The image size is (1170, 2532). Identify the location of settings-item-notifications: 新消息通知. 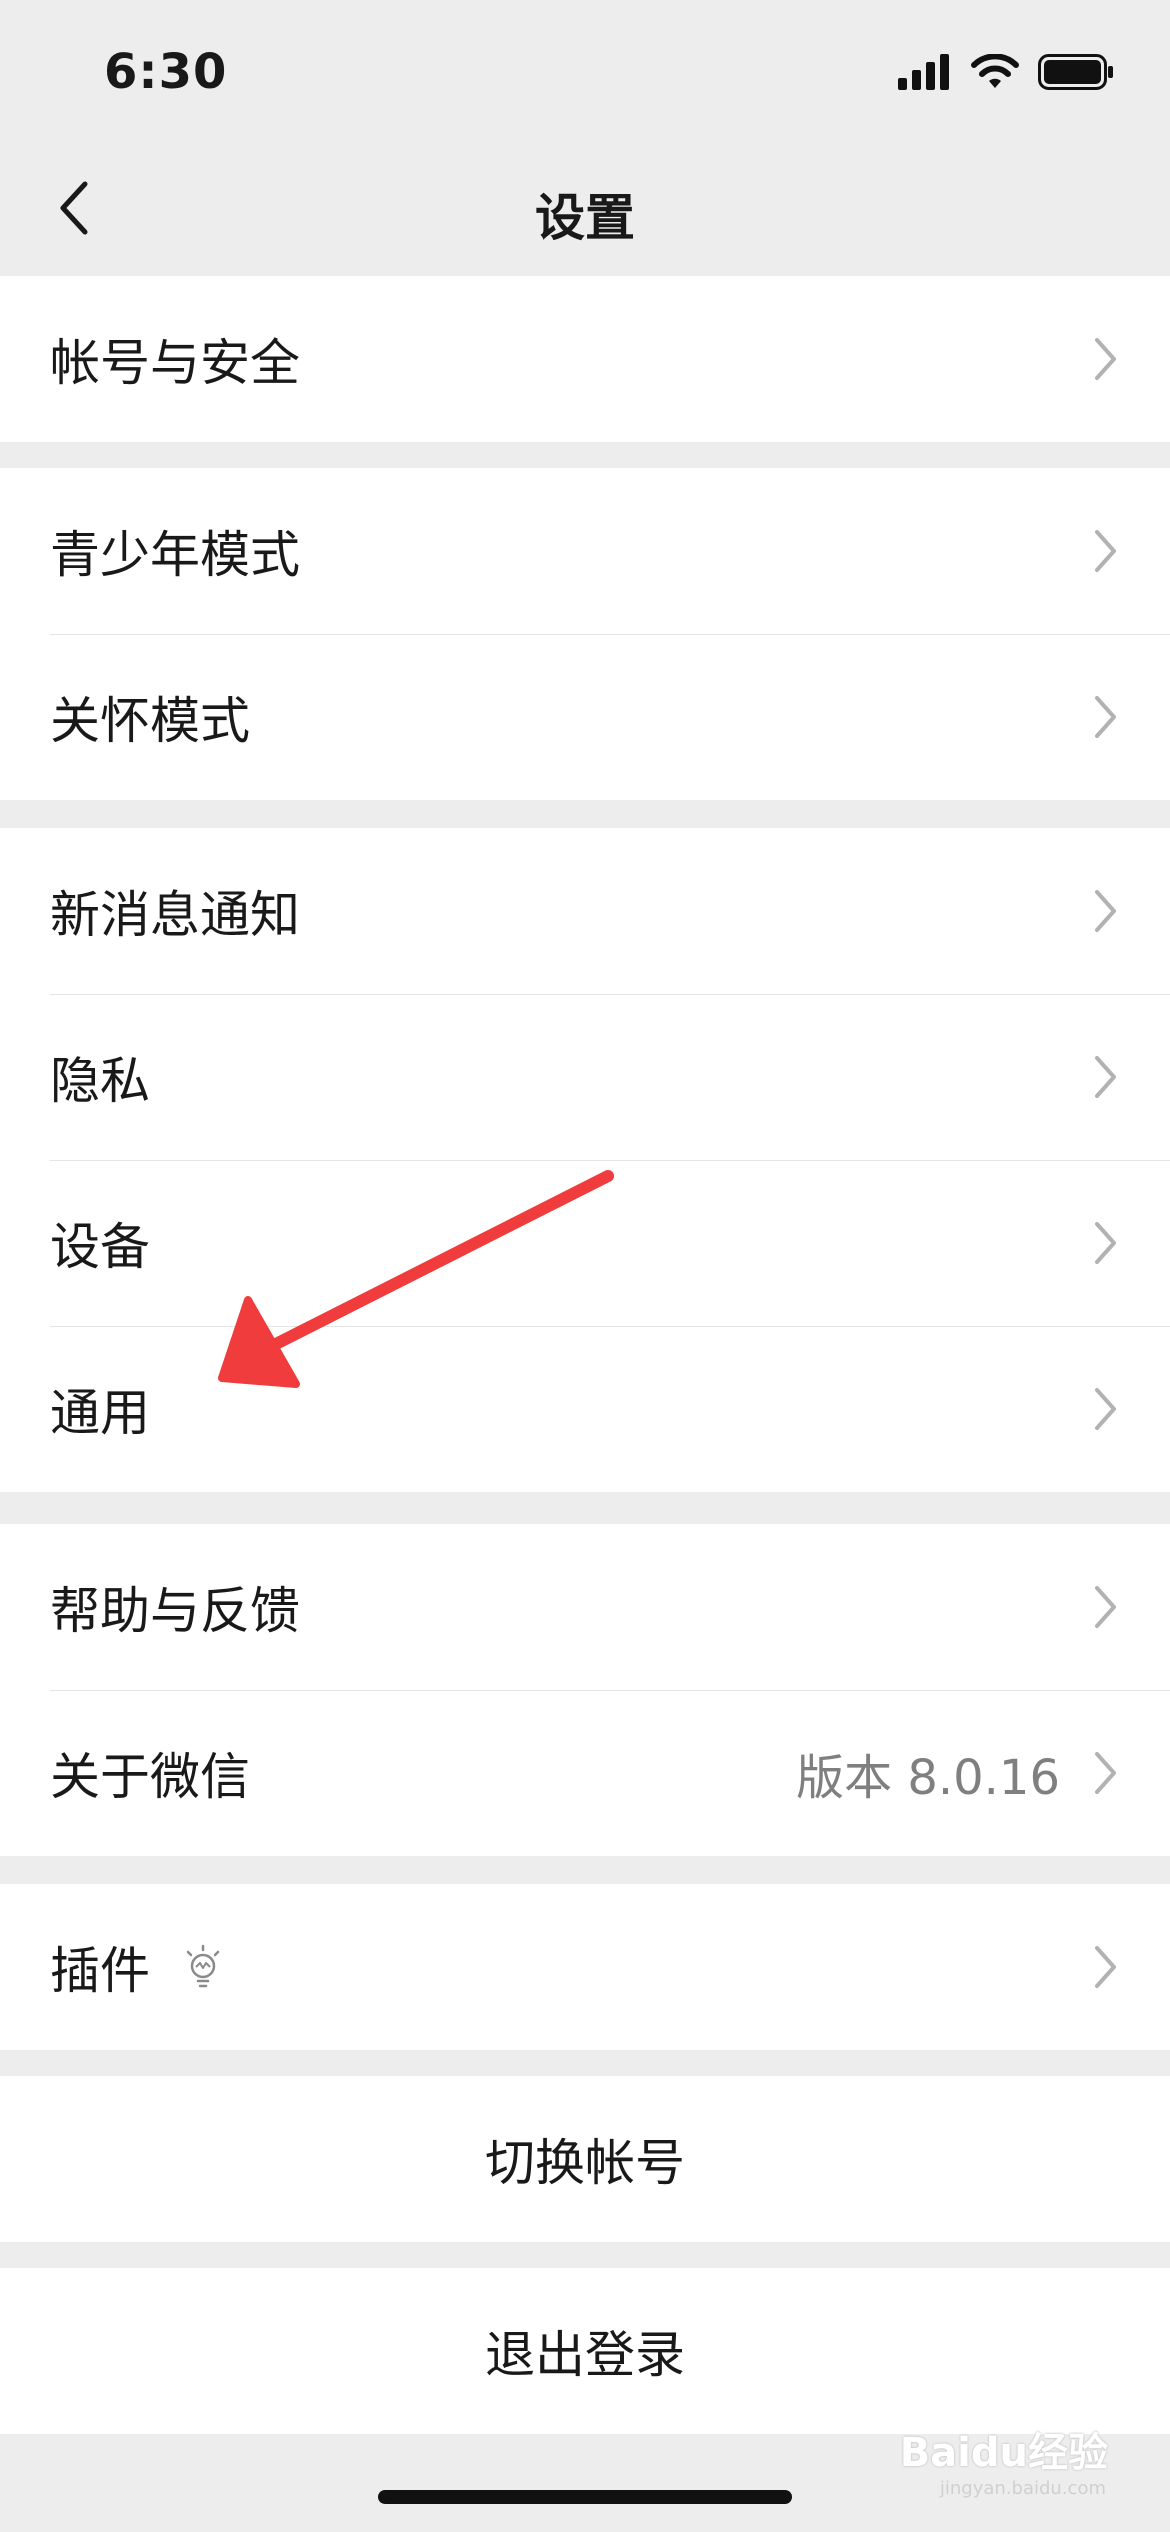
(585, 911).